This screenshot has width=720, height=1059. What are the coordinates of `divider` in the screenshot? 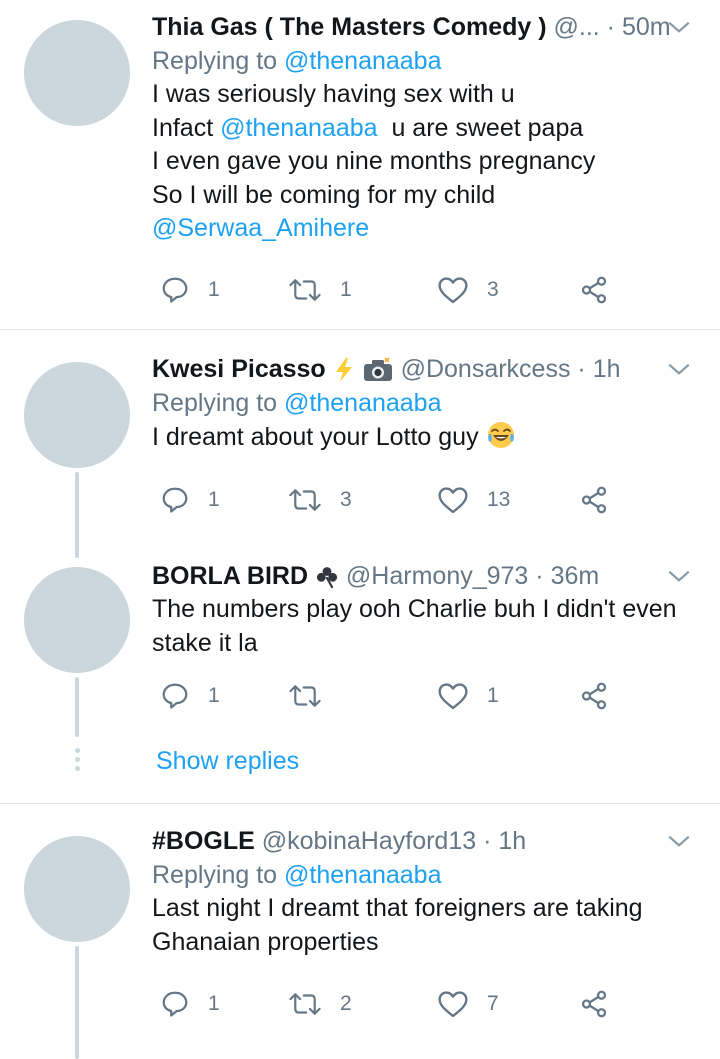 It's located at (360, 803).